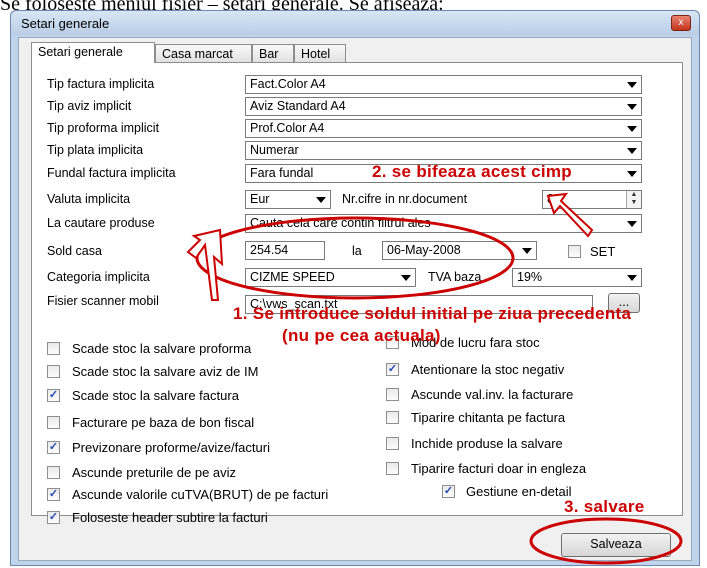 This screenshot has width=707, height=568. Describe the element at coordinates (292, 277) in the screenshot. I see `categoria-value: CIZME SPEED` at that location.